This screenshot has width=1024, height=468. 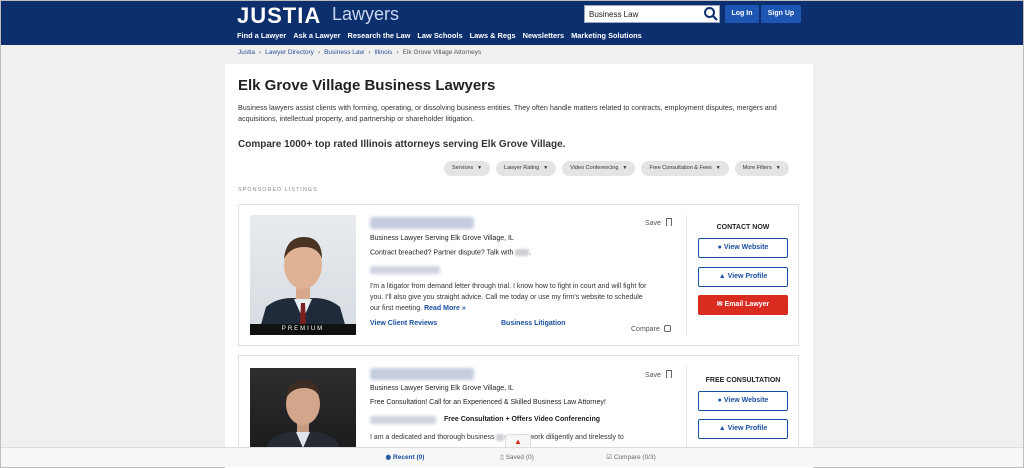 What do you see at coordinates (303, 329) in the screenshot?
I see `premium-badge: PREMIUM` at bounding box center [303, 329].